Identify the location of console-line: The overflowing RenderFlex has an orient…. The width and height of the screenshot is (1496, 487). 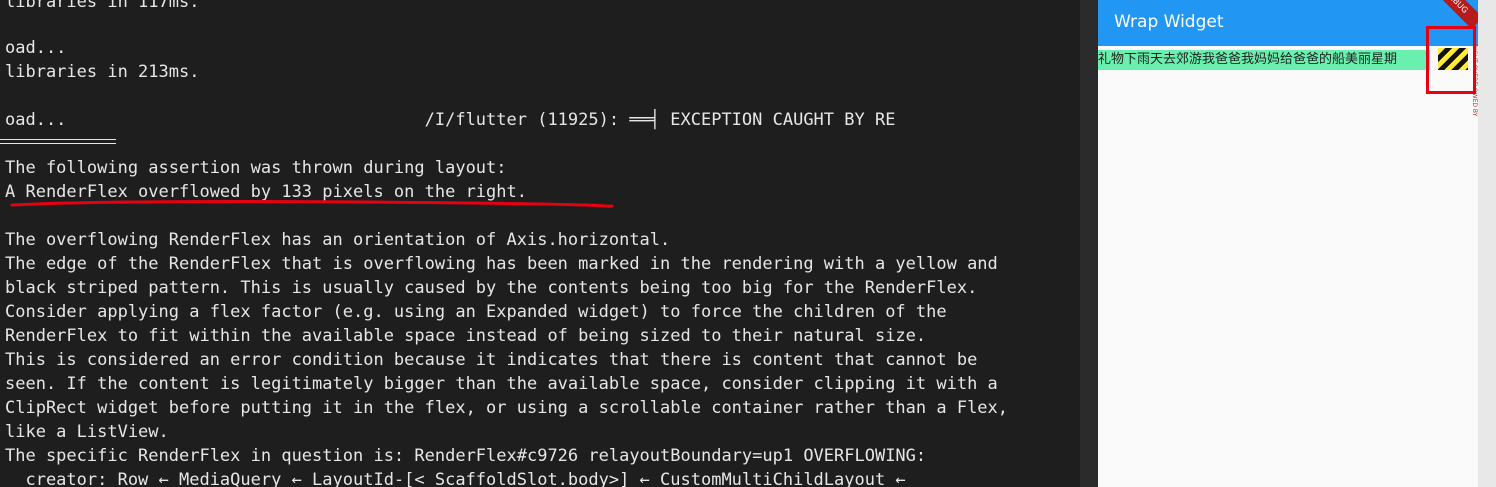
(338, 240).